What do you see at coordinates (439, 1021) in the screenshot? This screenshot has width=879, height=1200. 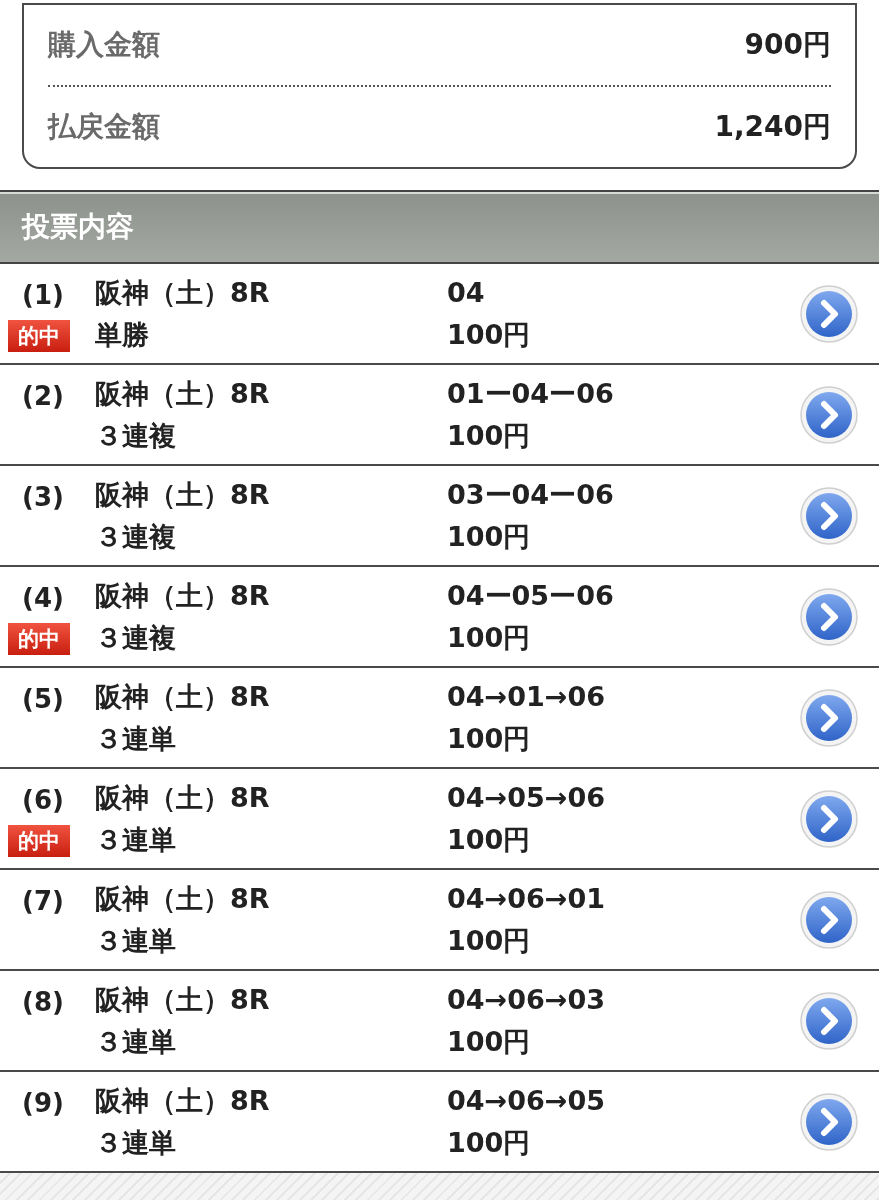 I see `bet-row: (8) 阪神（土）8R ３連単 04→06→03 100円` at bounding box center [439, 1021].